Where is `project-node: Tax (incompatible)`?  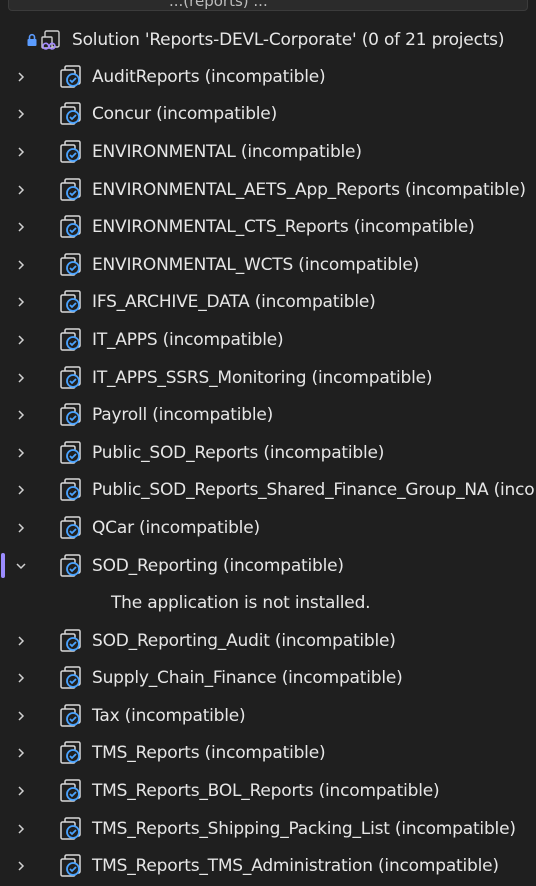
project-node: Tax (incompatible) is located at coordinates (268, 716).